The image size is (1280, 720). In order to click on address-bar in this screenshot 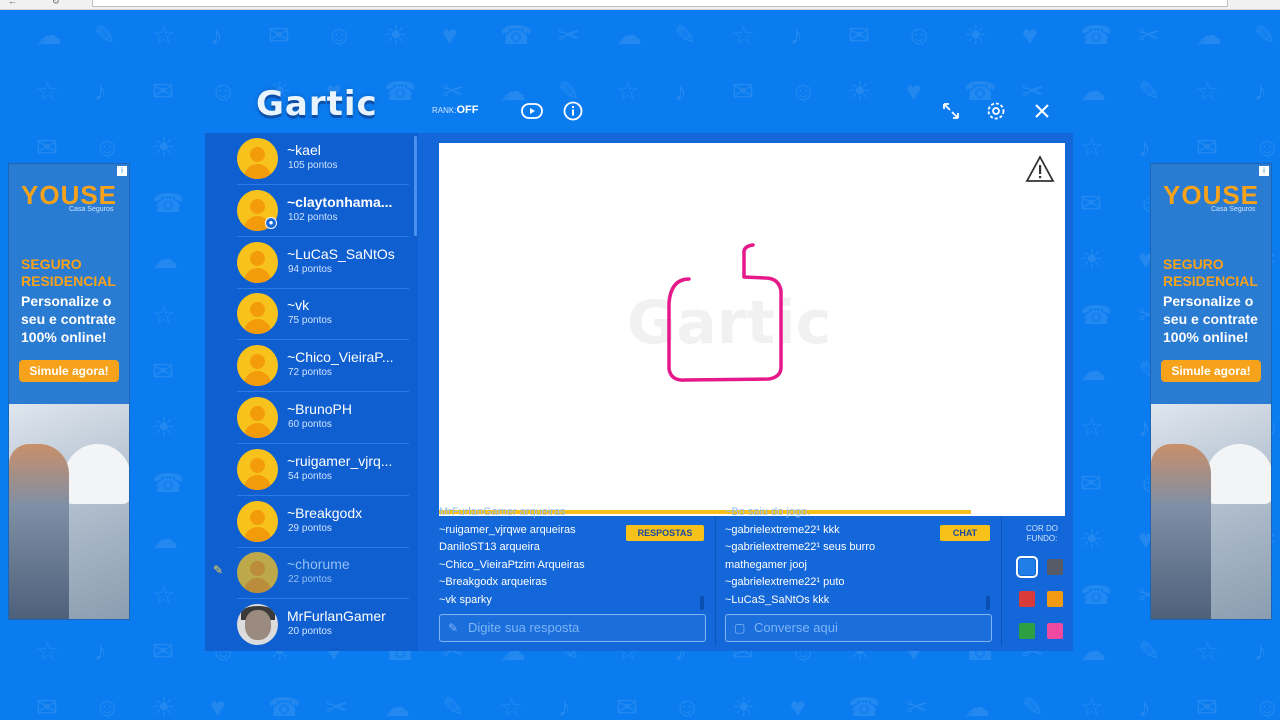, I will do `click(660, 3)`.